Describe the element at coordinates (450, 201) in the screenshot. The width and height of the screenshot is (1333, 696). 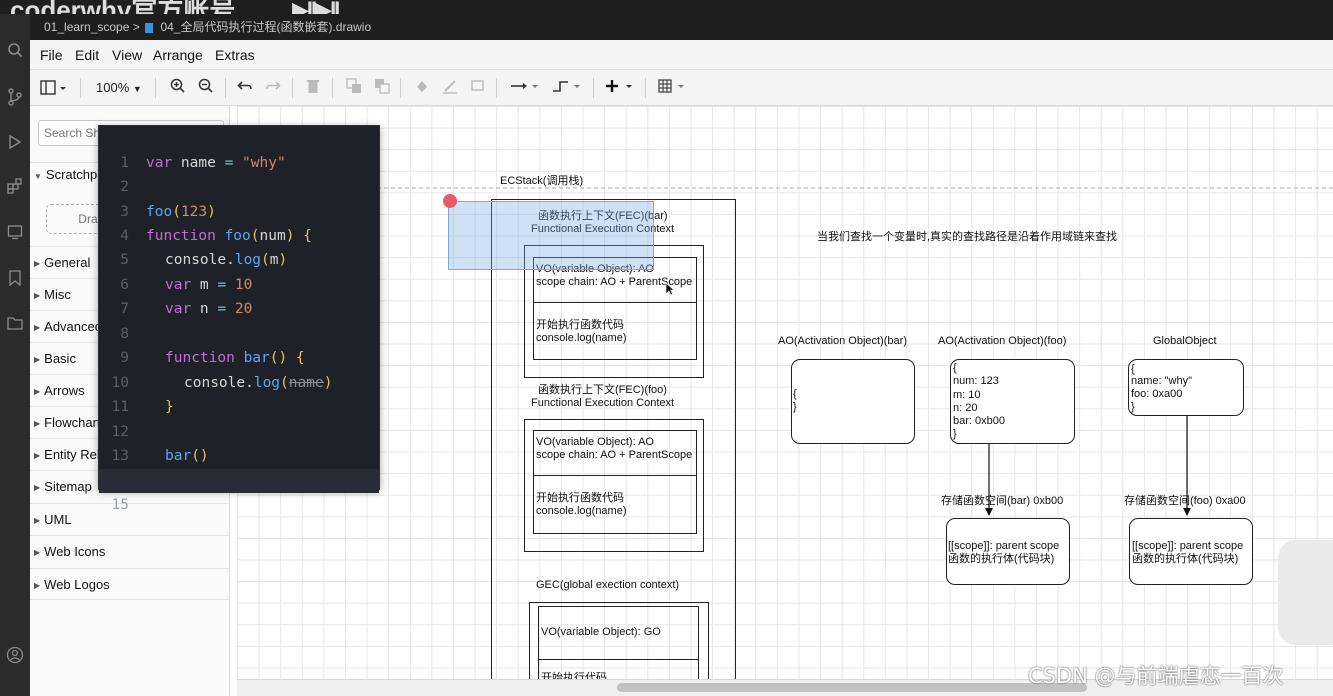
I see `selection-handle` at that location.